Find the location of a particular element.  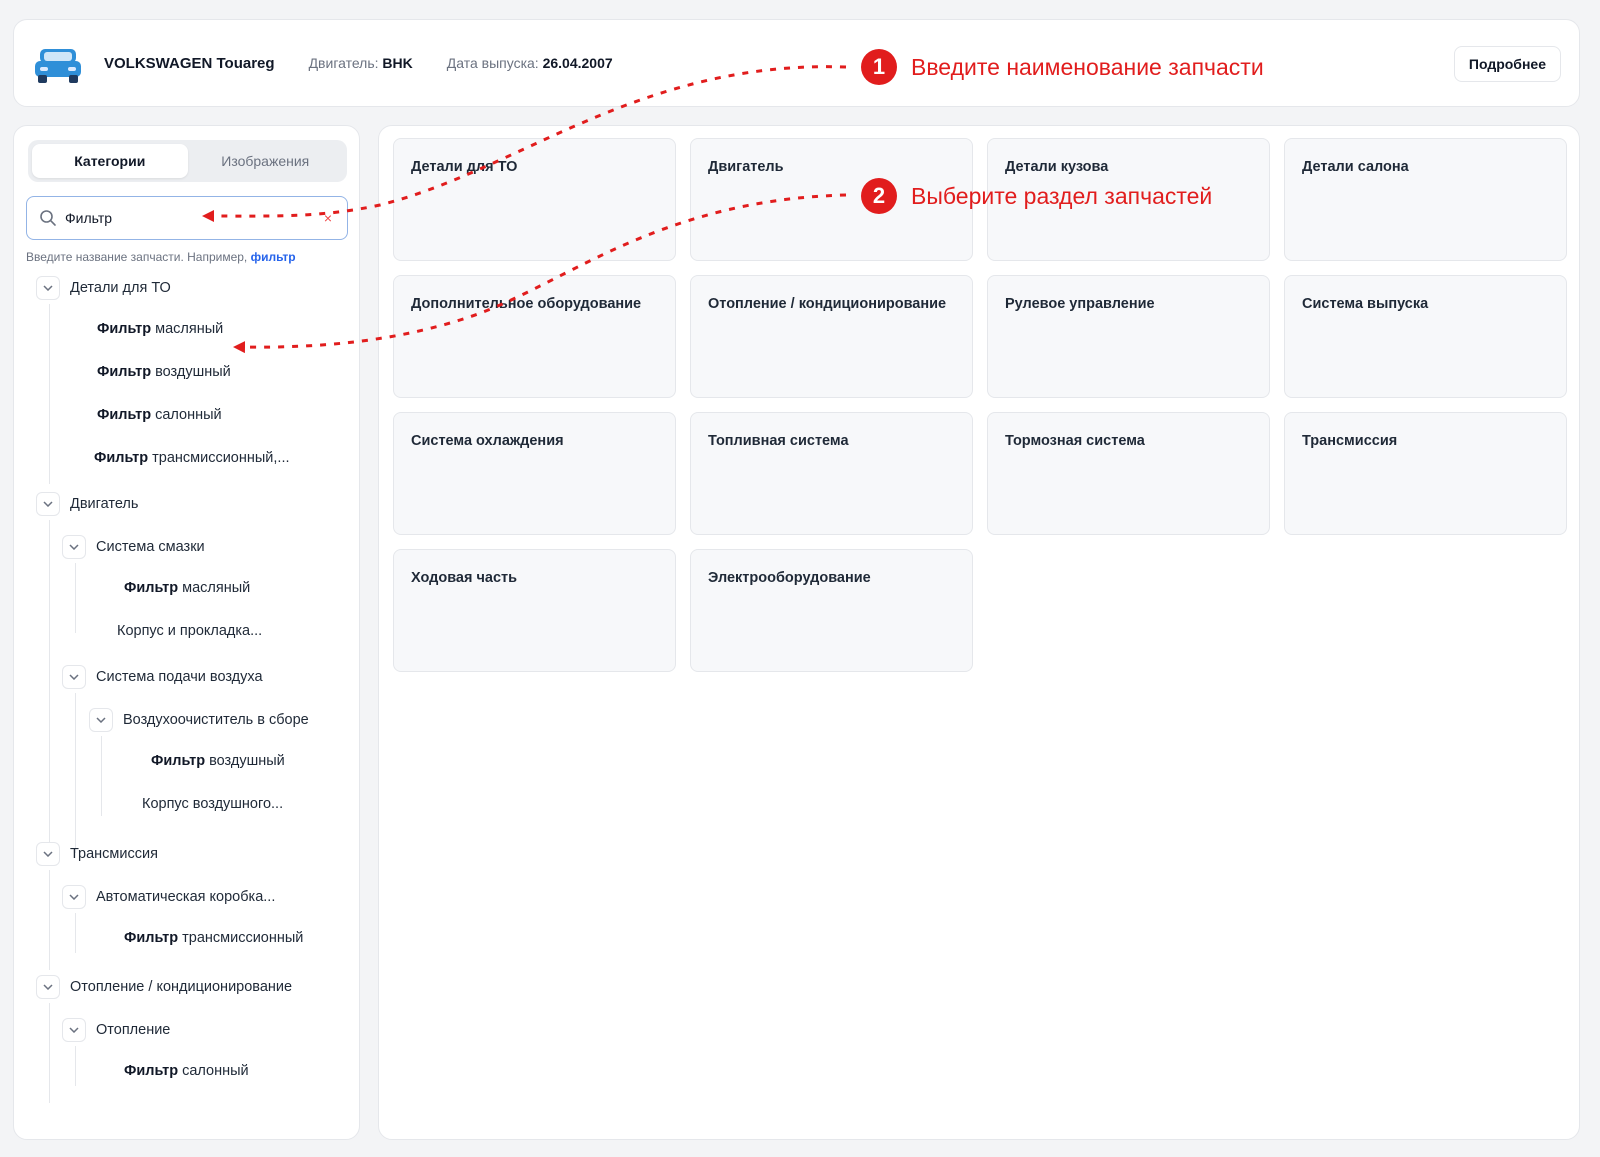

annotation-2-number: 2 is located at coordinates (879, 196).